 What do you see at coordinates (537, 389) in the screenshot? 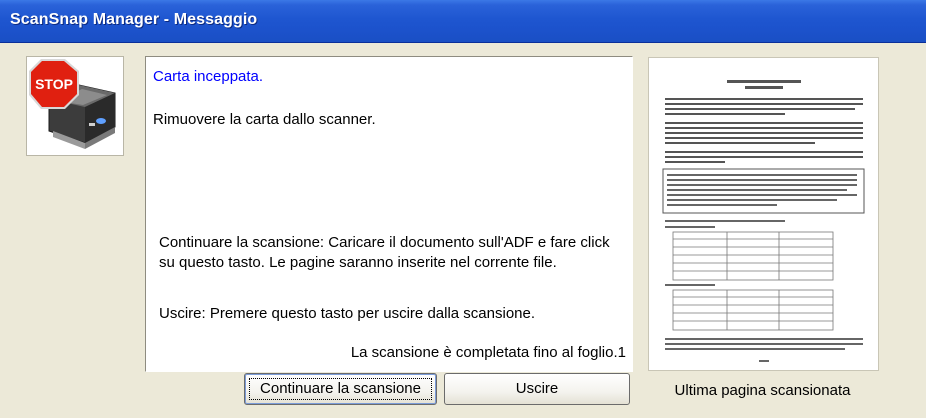
I see `exit-button: Uscire` at bounding box center [537, 389].